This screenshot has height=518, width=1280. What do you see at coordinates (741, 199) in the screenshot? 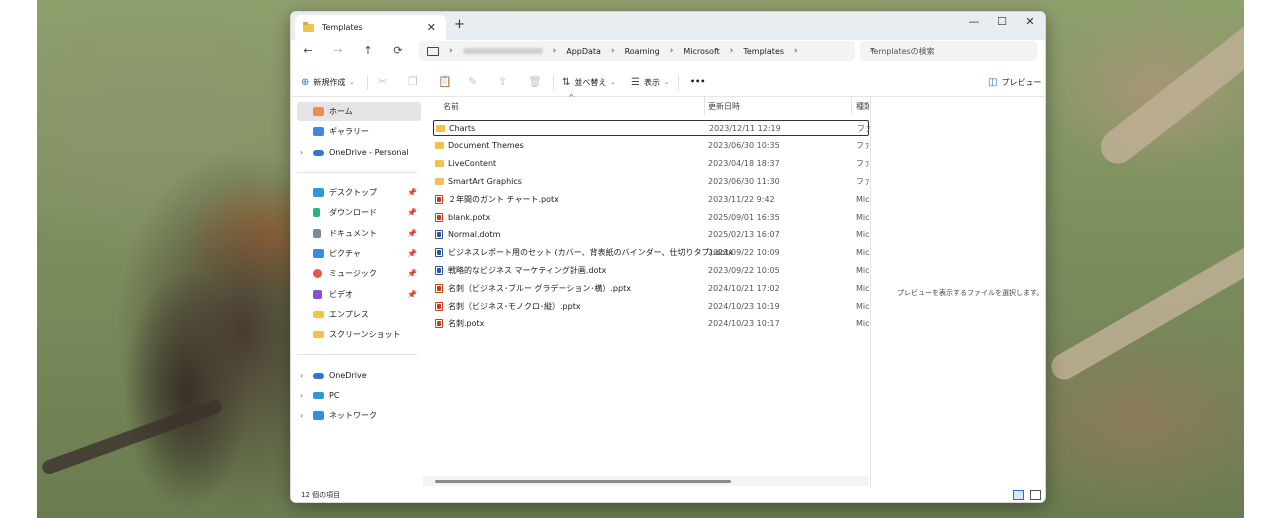
I see `file-date: 2023/11/22 9:42` at bounding box center [741, 199].